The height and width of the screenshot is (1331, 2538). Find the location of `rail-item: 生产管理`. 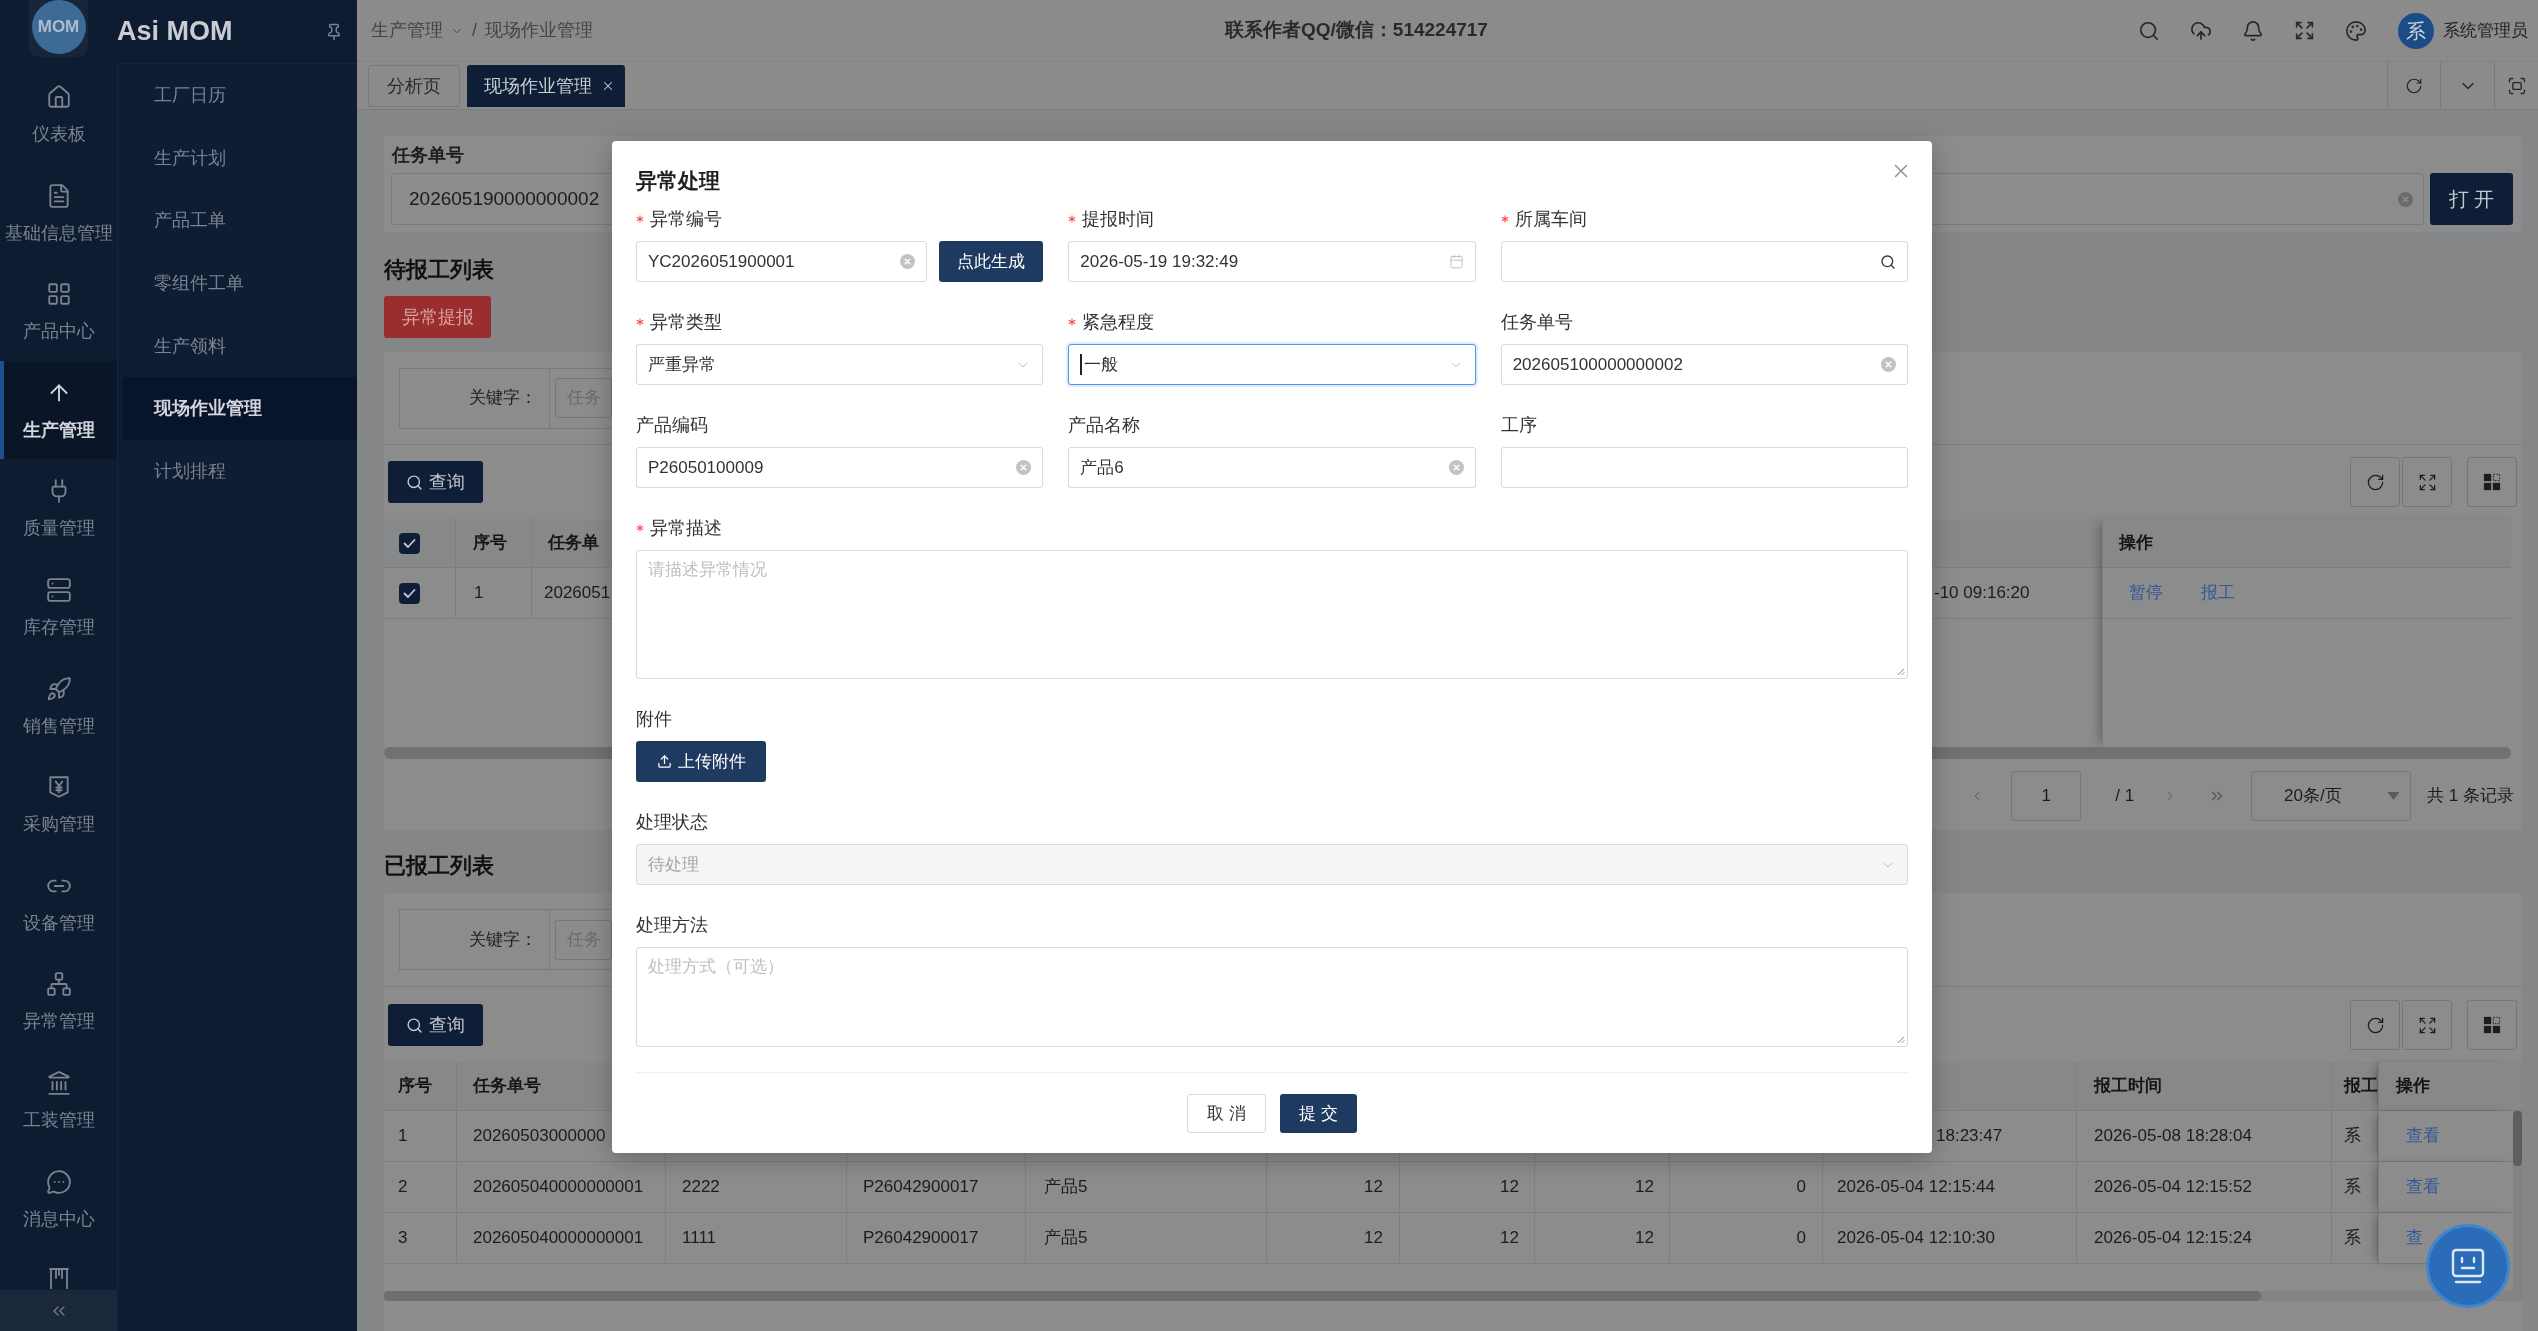

rail-item: 生产管理 is located at coordinates (58, 410).